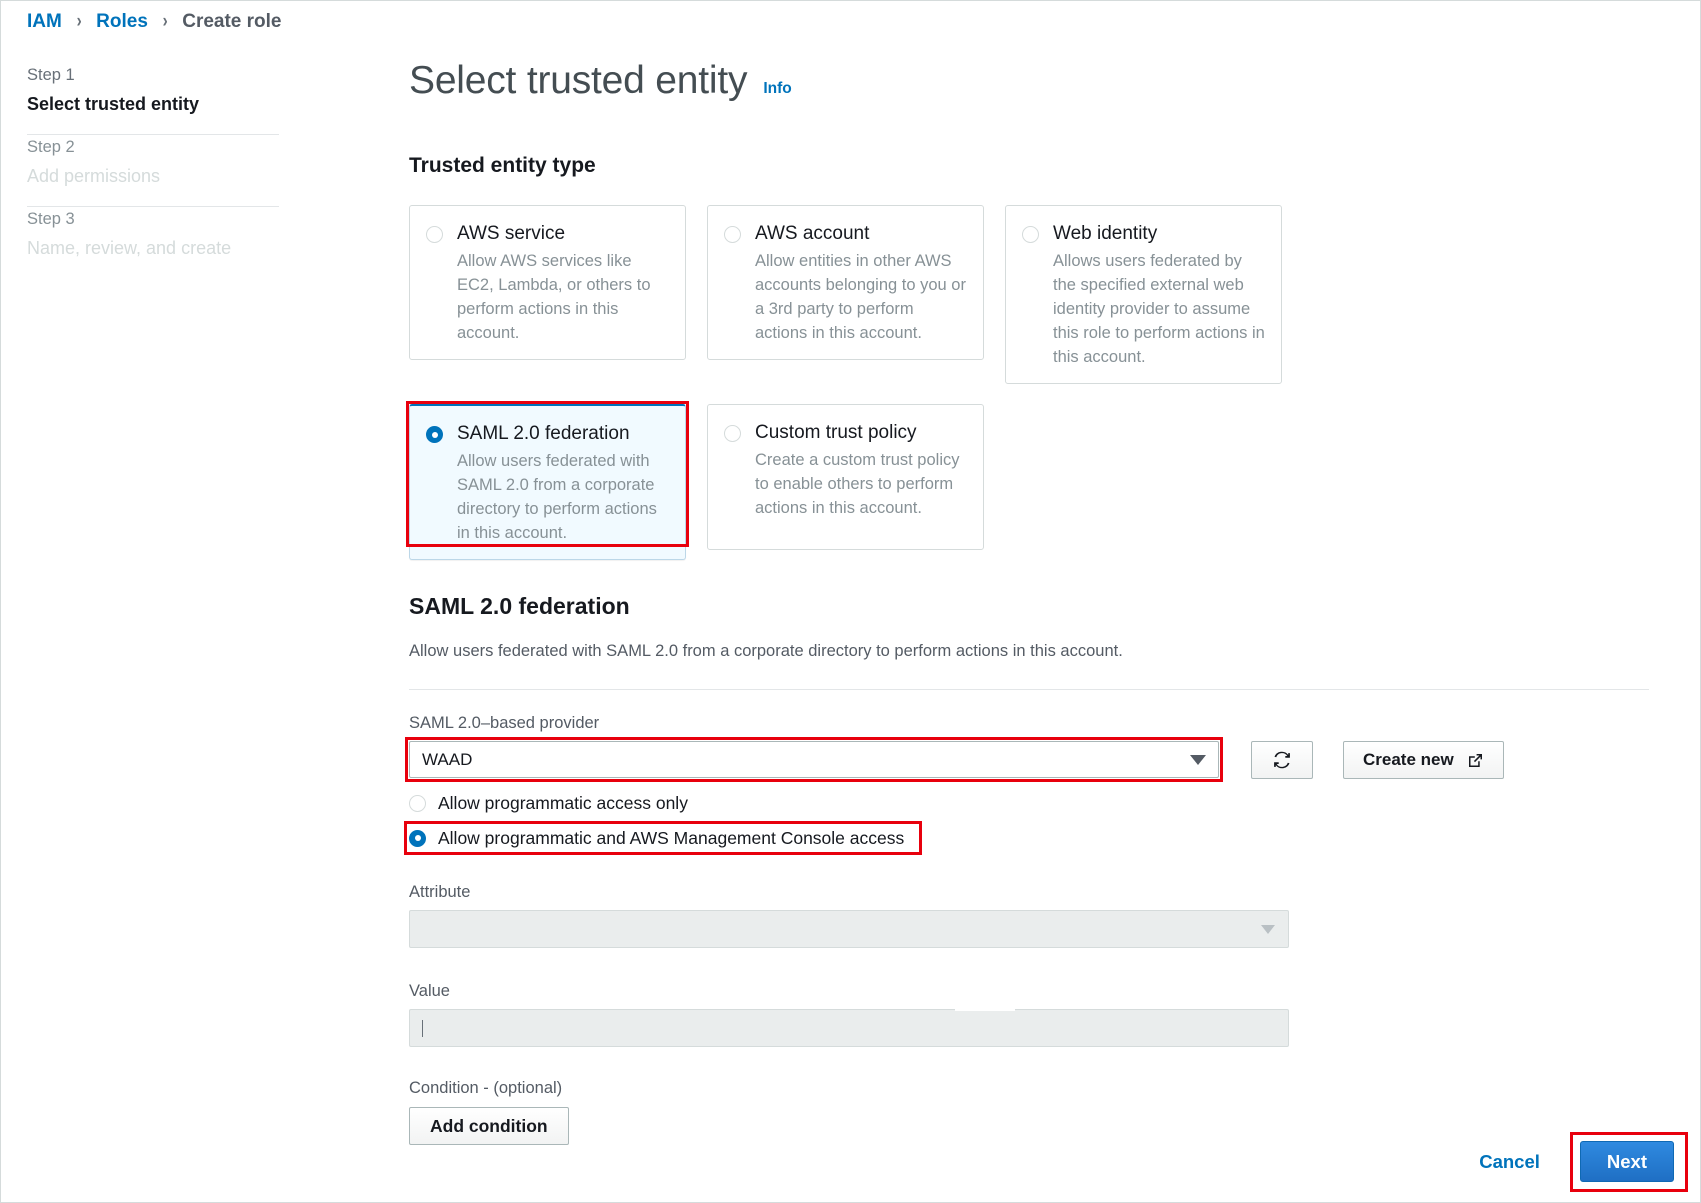  Describe the element at coordinates (440, 892) in the screenshot. I see `attribute-field-label: Attribute` at that location.